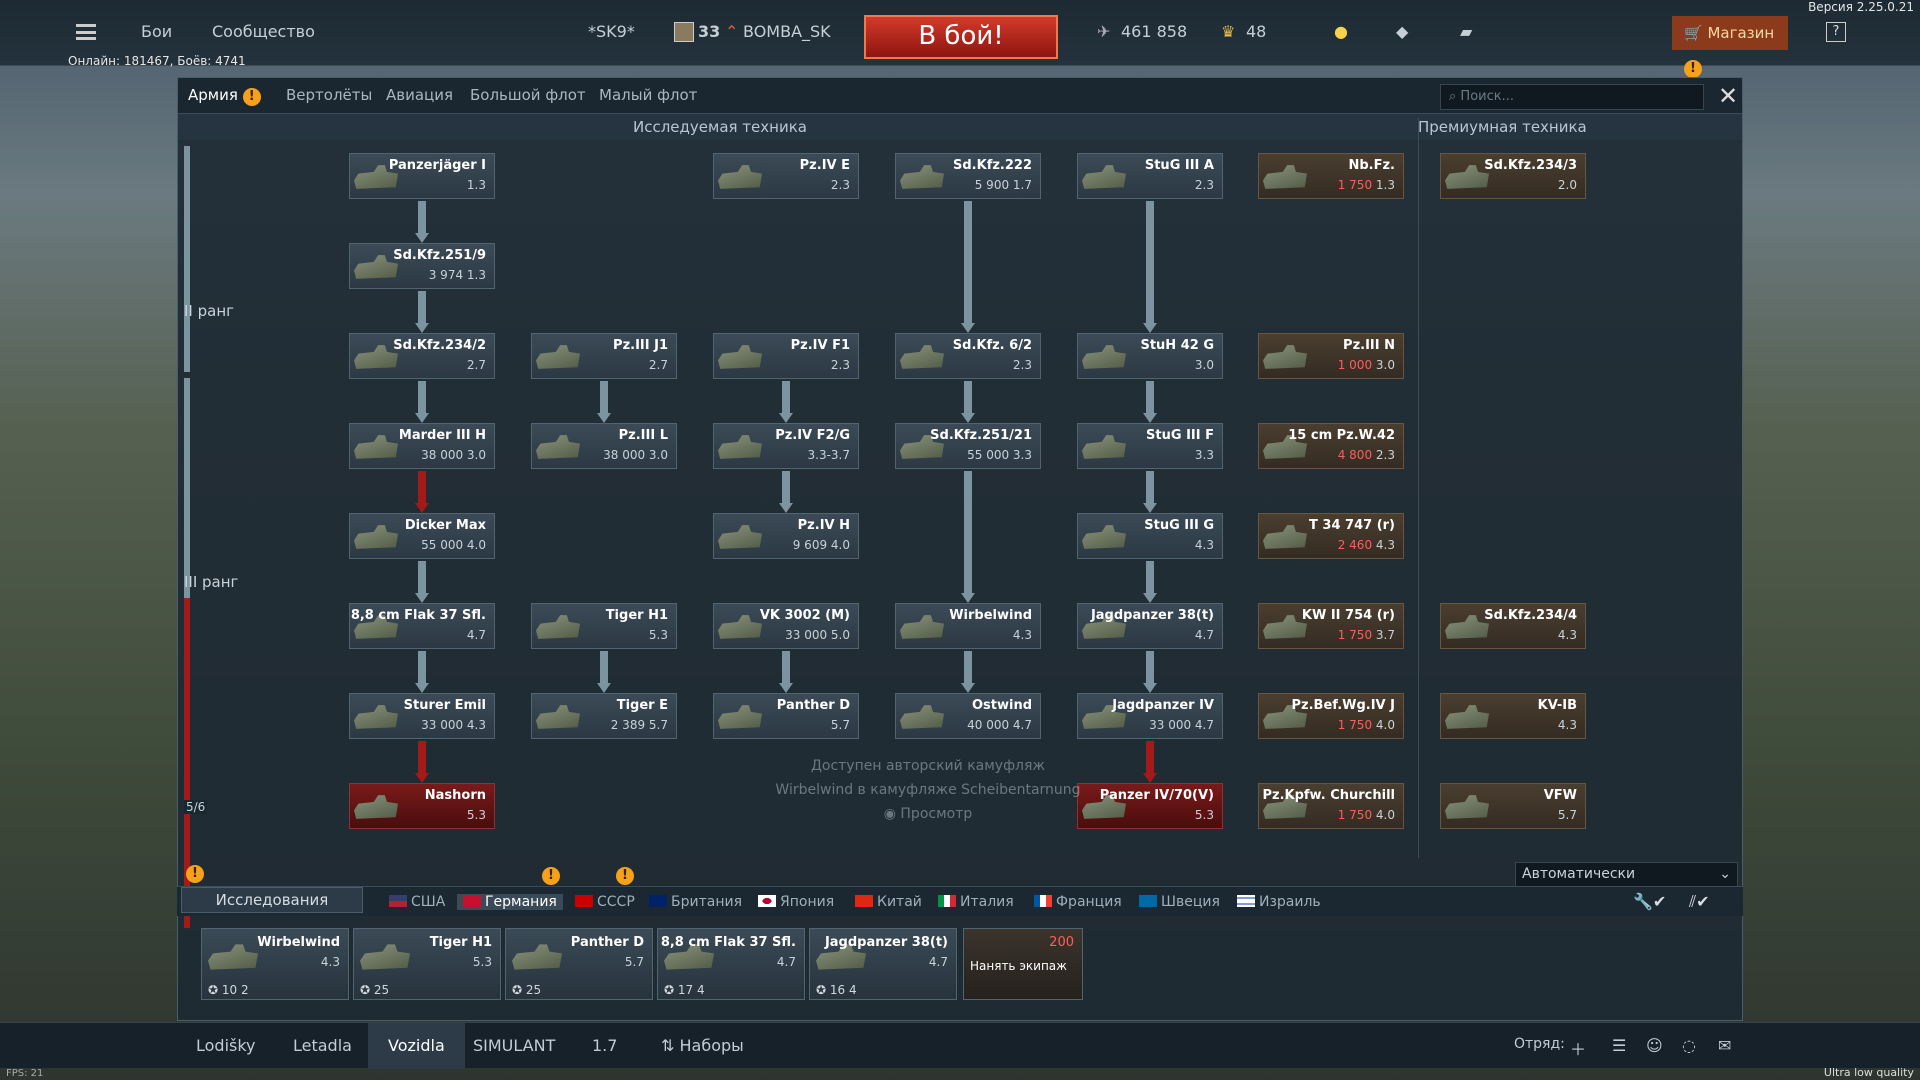 The width and height of the screenshot is (1920, 1080). I want to click on avatar, so click(684, 32).